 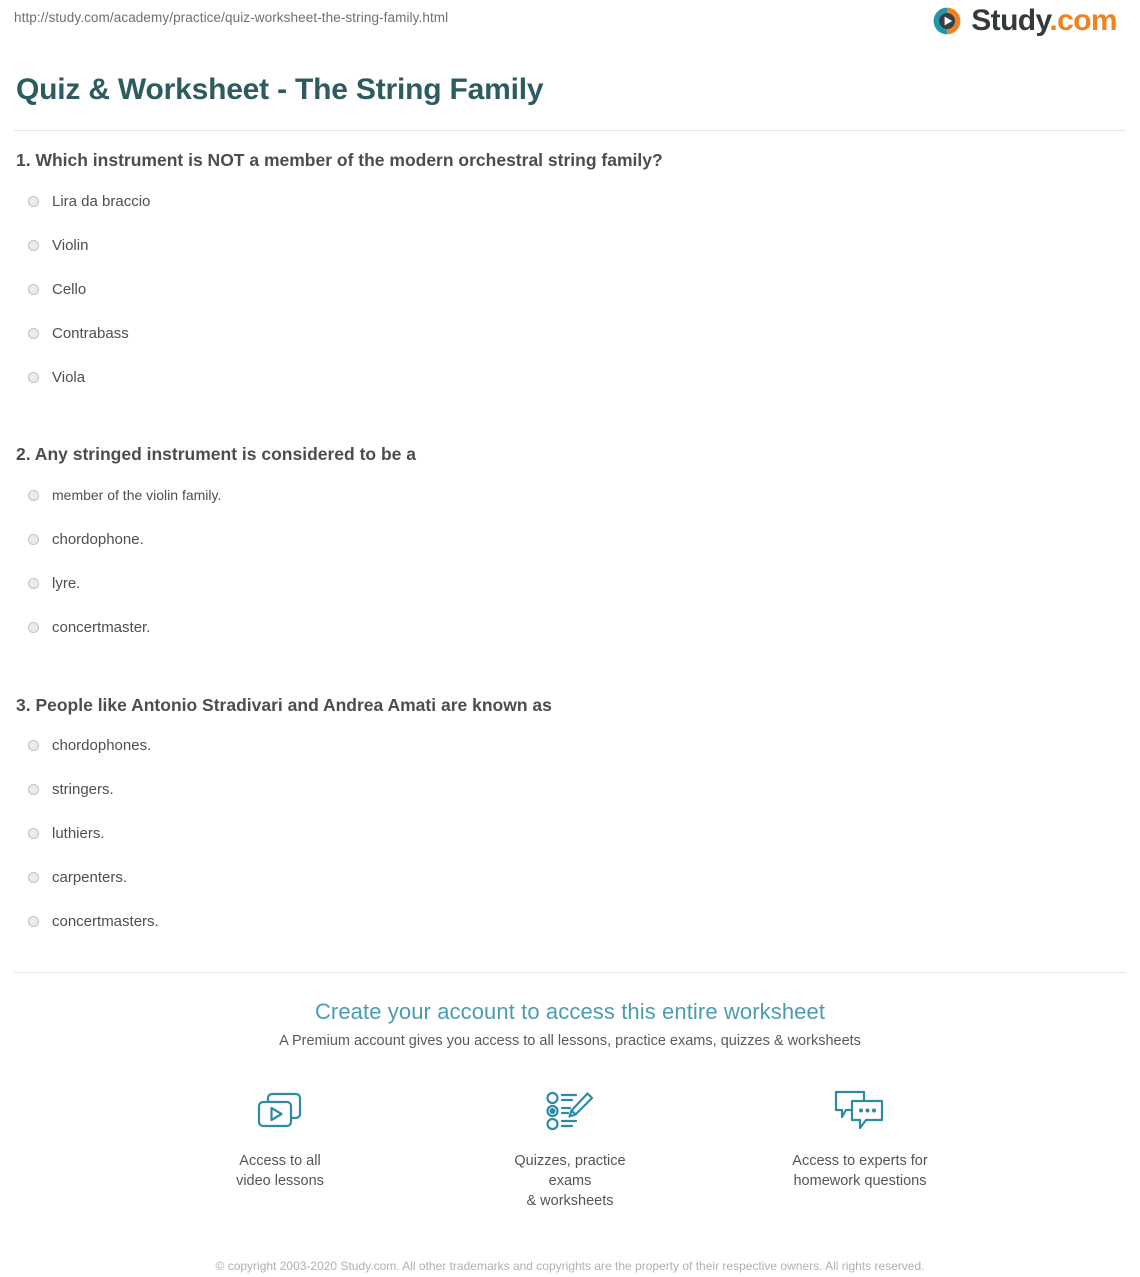 What do you see at coordinates (570, 333) in the screenshot?
I see `answer-option: Contrabass` at bounding box center [570, 333].